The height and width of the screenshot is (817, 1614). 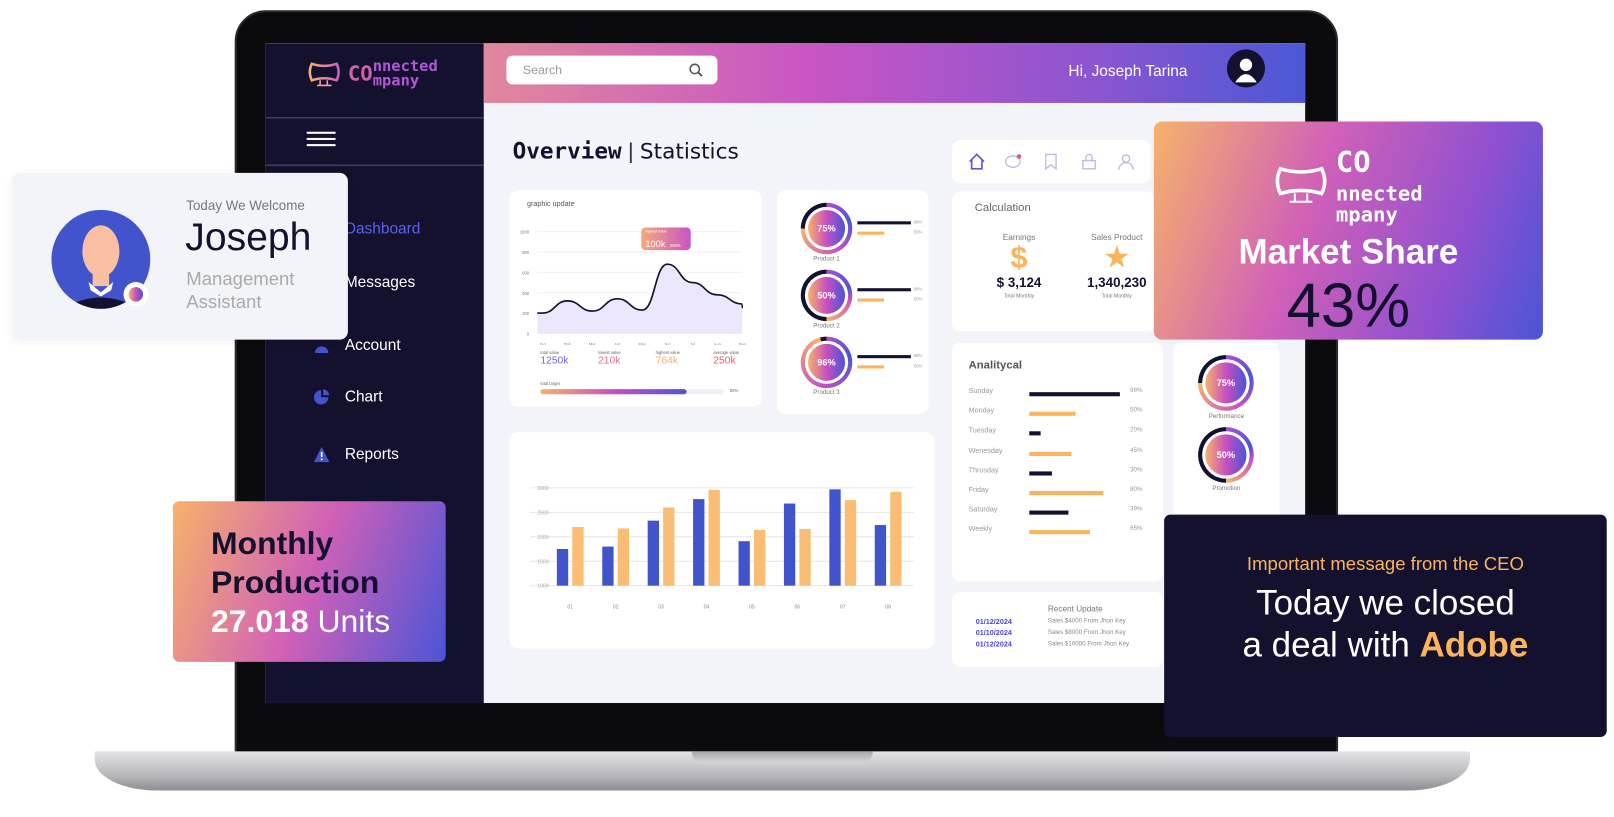 I want to click on x-tick-label: 08, so click(x=888, y=607).